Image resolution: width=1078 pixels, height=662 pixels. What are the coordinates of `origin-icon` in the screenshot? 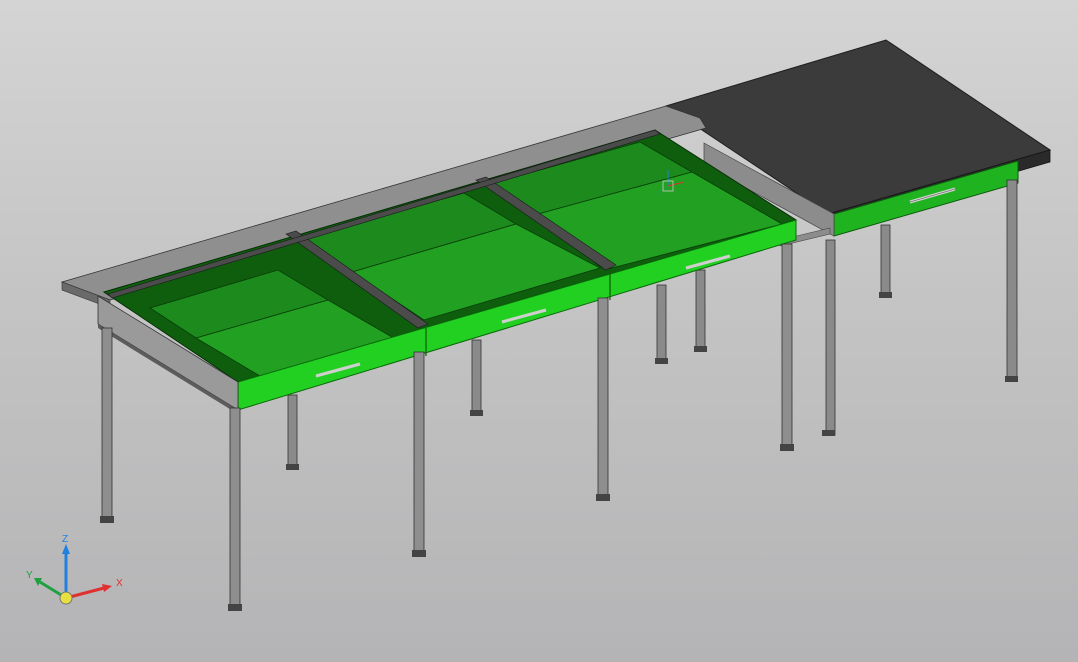 It's located at (66, 598).